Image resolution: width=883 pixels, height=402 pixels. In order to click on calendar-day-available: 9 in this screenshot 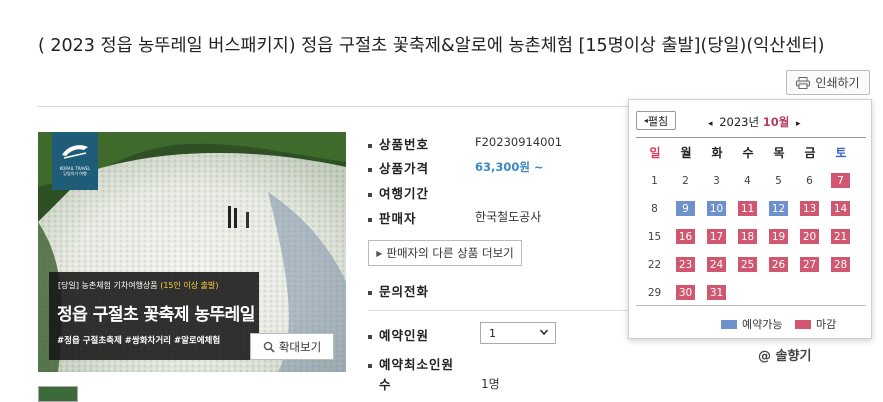, I will do `click(685, 208)`.